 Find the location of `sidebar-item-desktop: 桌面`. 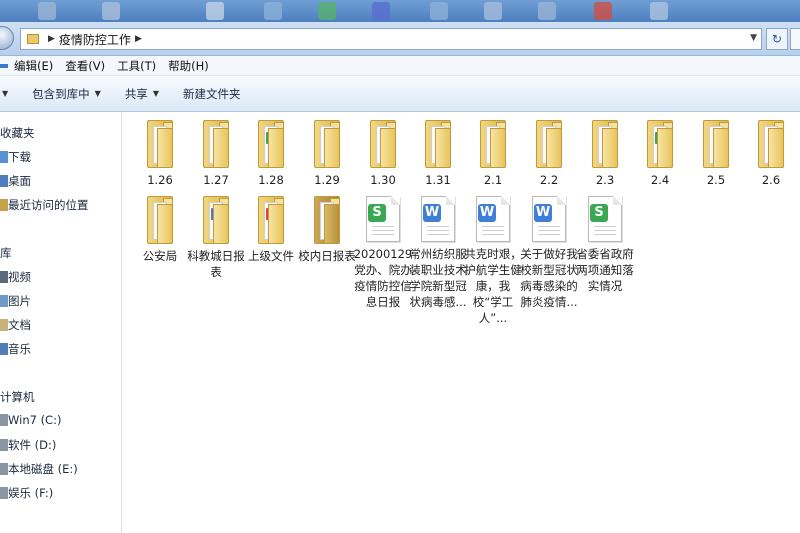

sidebar-item-desktop: 桌面 is located at coordinates (15, 181).